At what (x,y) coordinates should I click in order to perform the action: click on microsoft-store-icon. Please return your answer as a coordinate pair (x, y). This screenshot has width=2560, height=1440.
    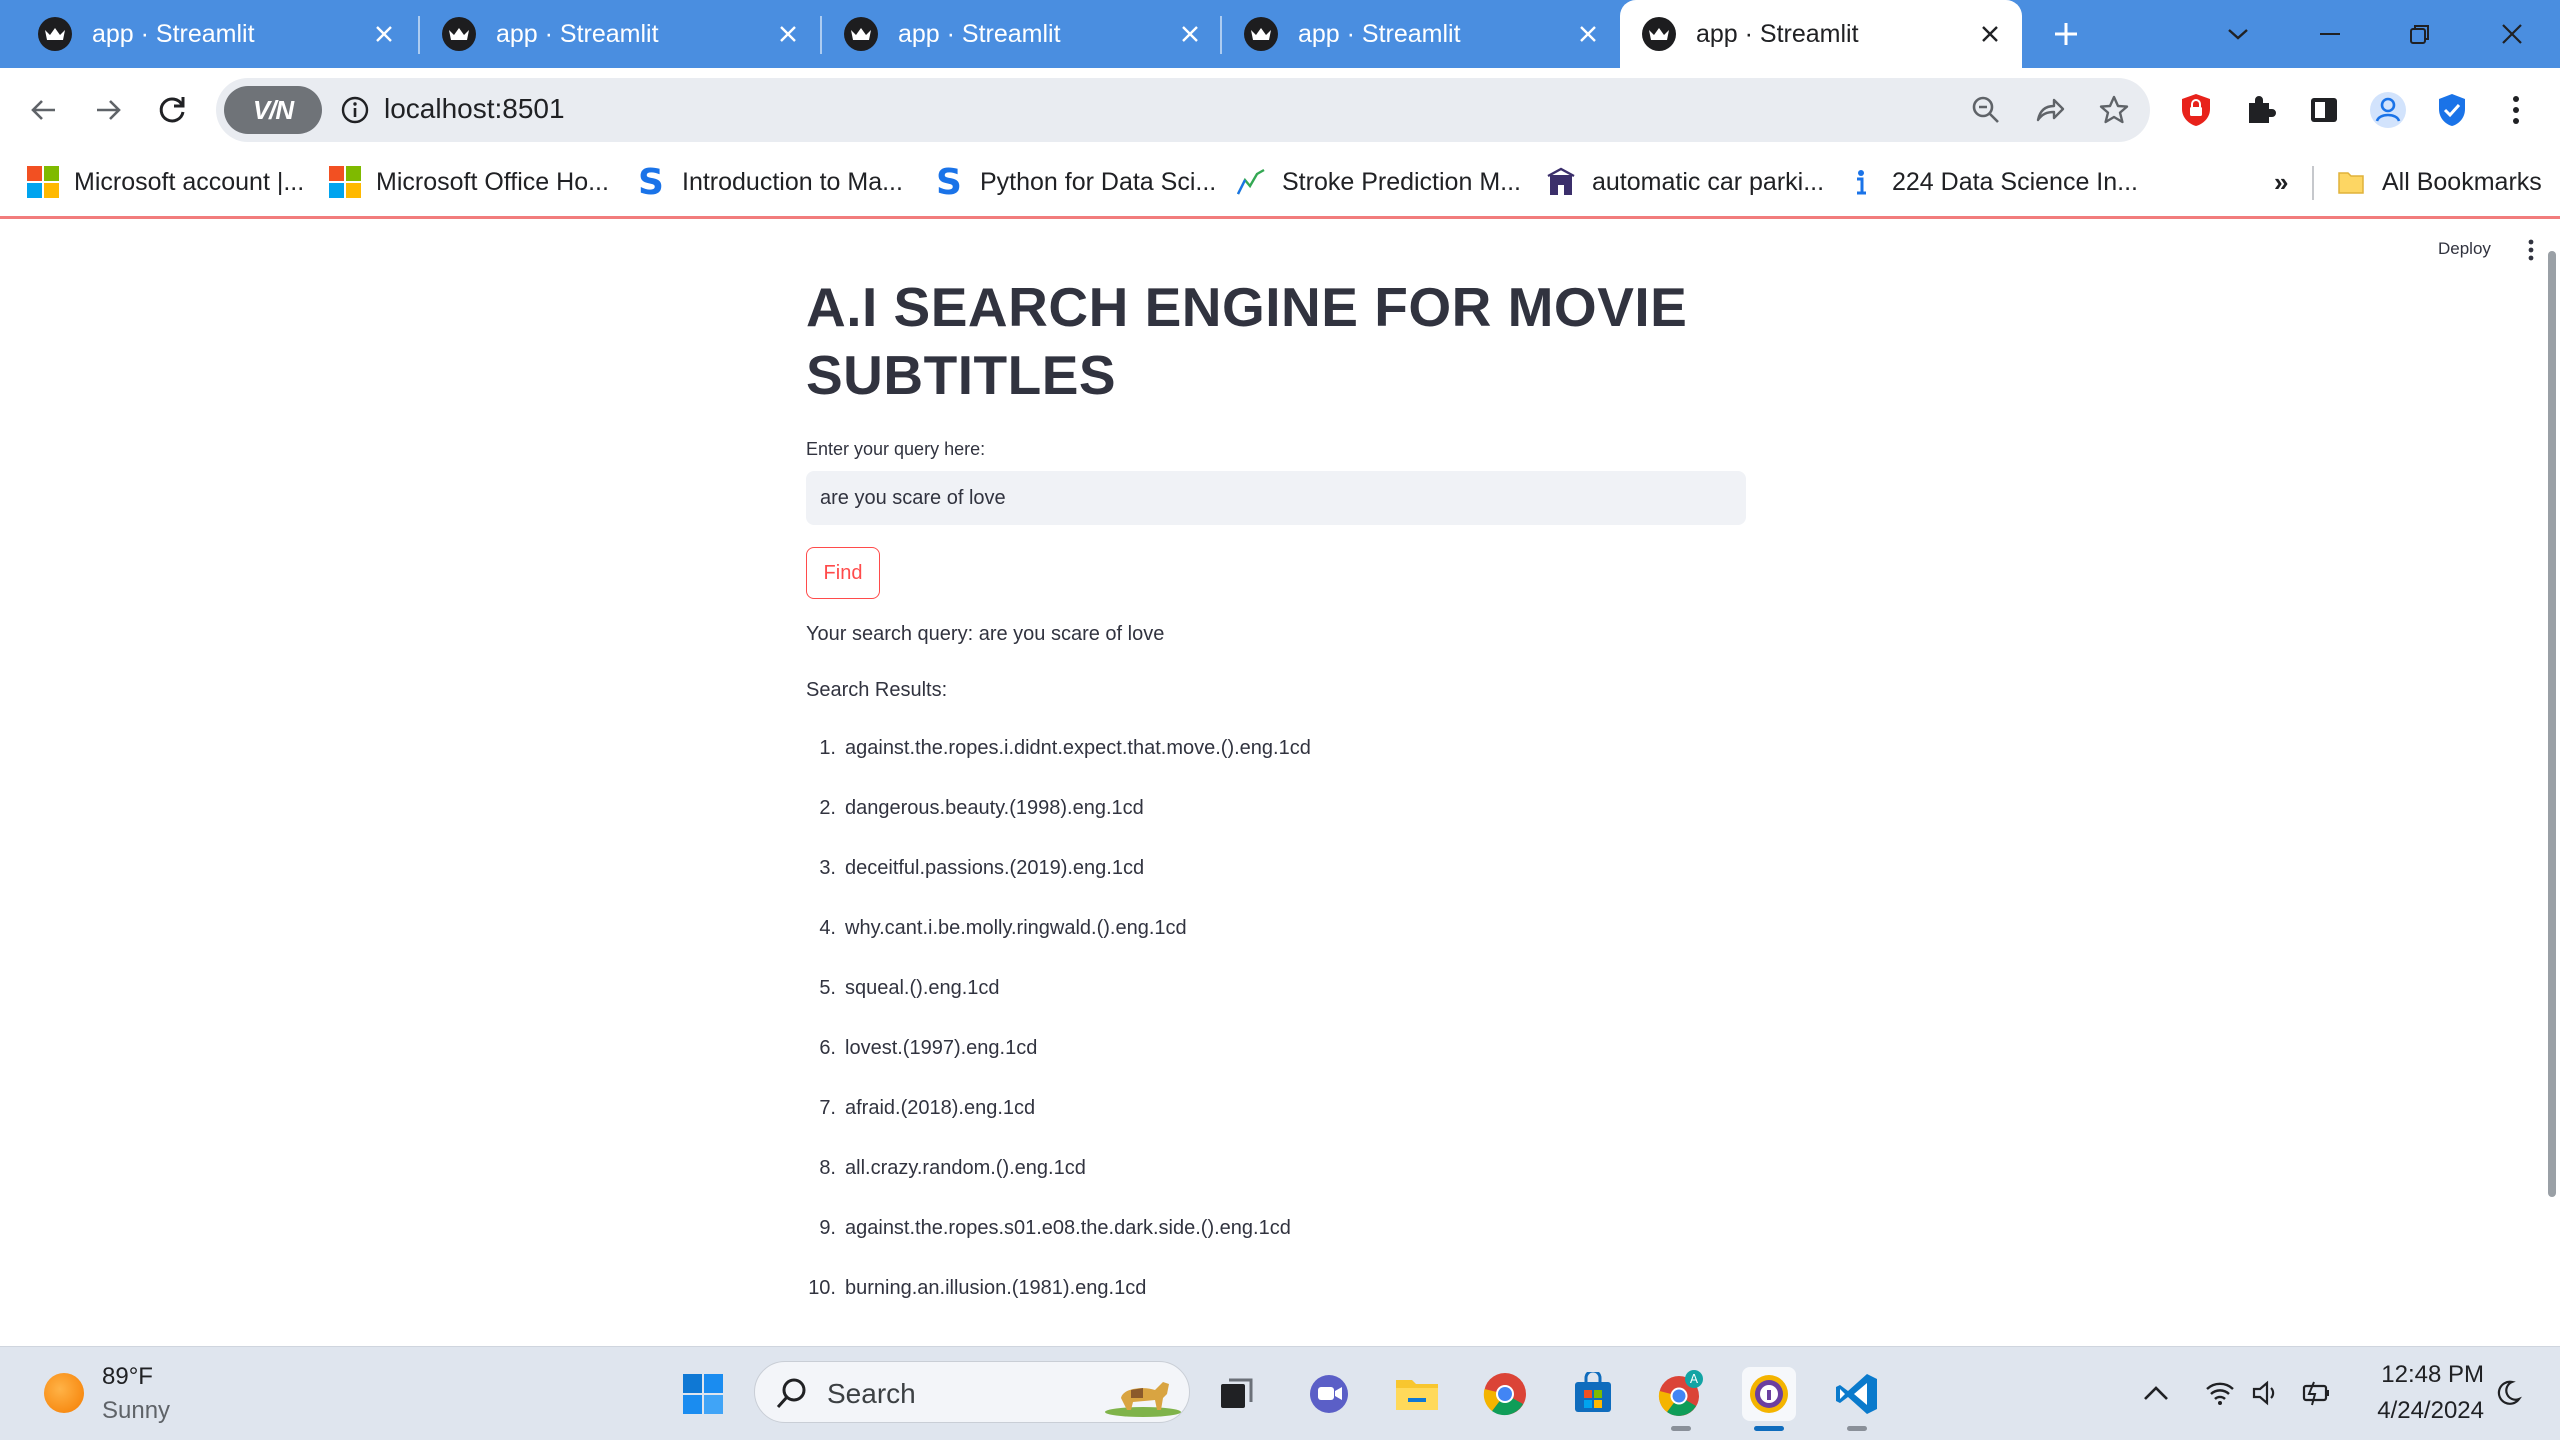
    Looking at the image, I should click on (1593, 1394).